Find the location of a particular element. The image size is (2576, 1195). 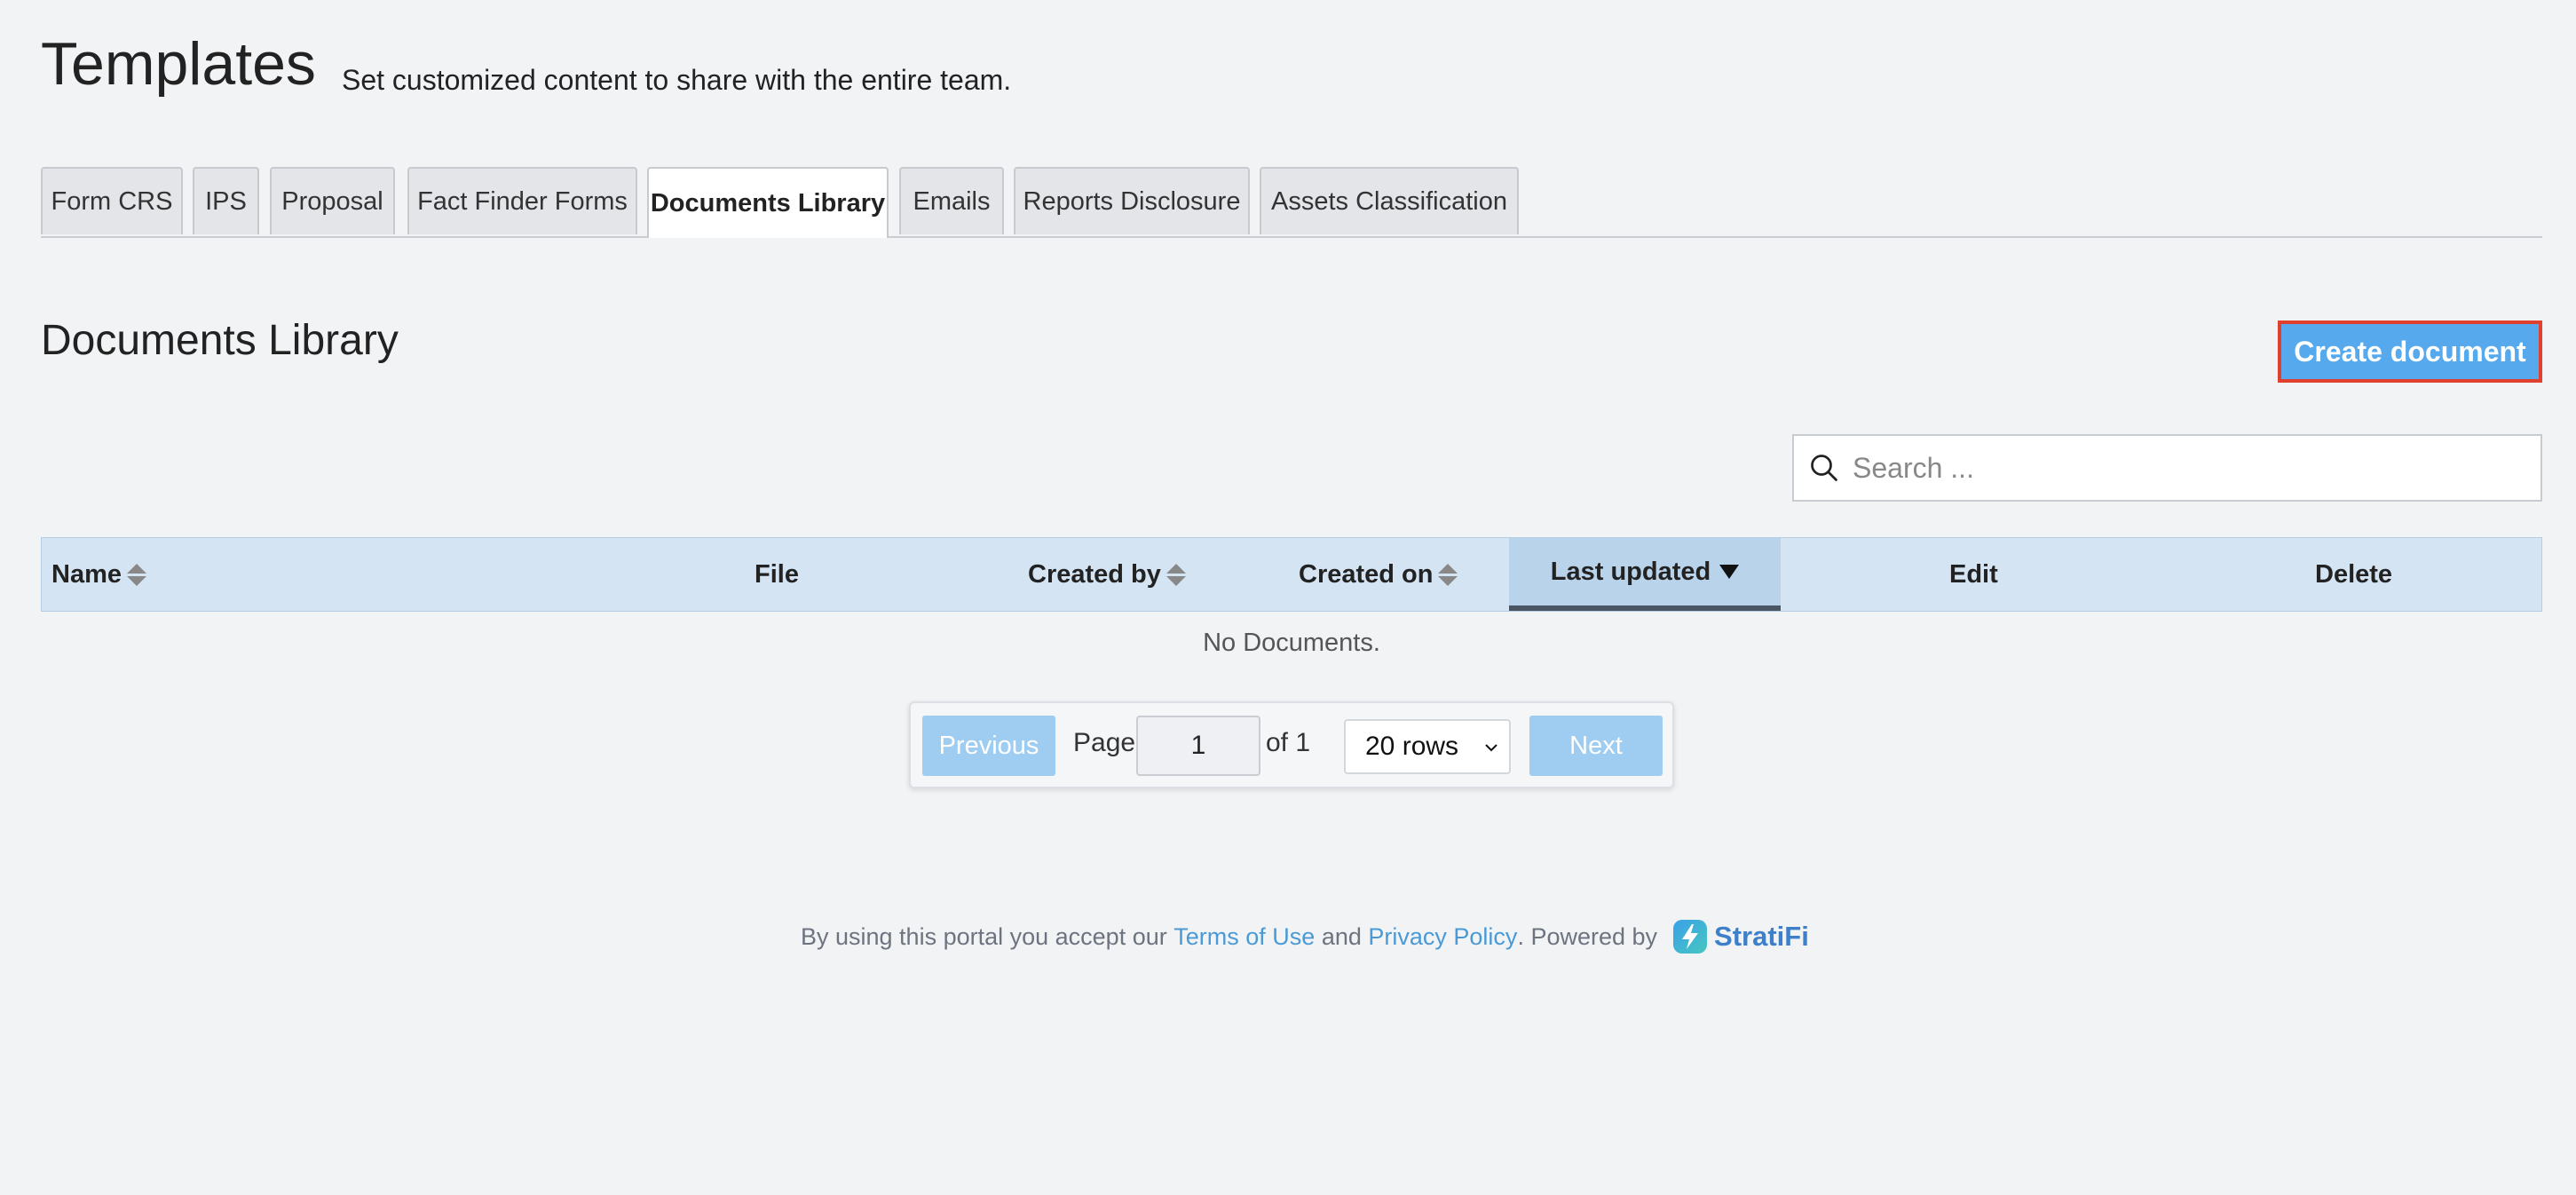

column-last-updated-label: Last updated is located at coordinates (1630, 571).